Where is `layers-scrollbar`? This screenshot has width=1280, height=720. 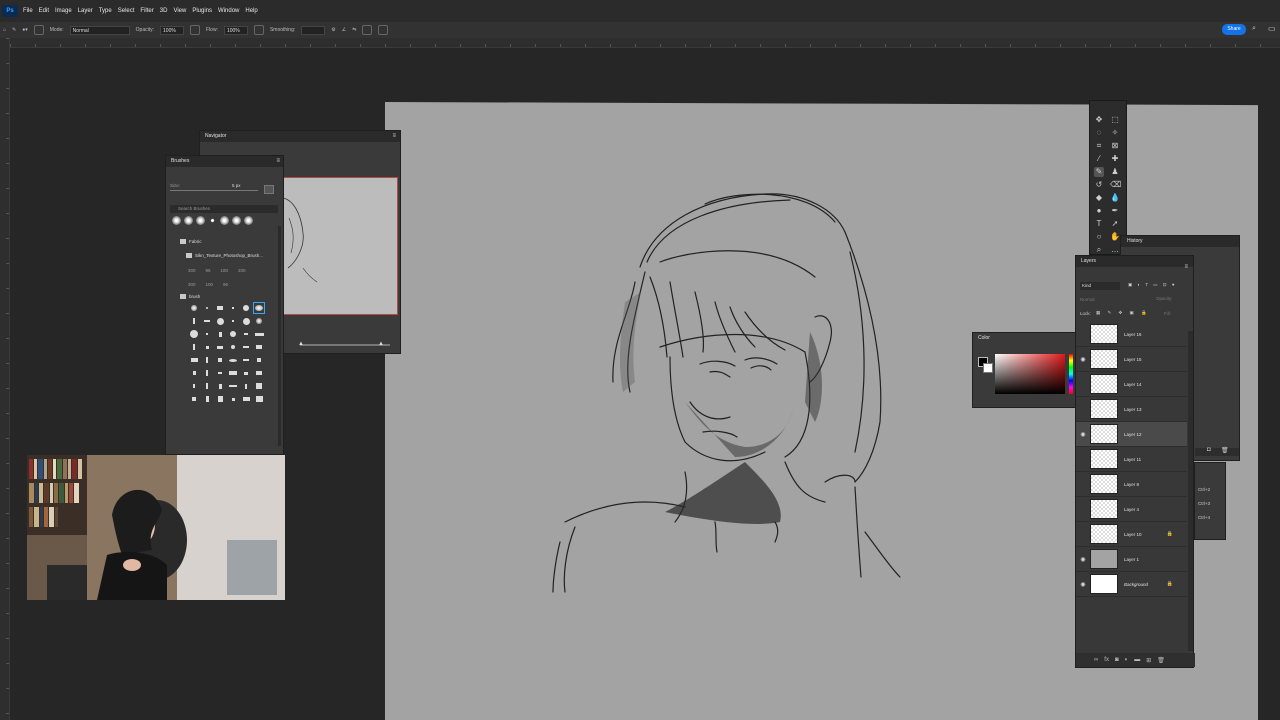 layers-scrollbar is located at coordinates (1190, 491).